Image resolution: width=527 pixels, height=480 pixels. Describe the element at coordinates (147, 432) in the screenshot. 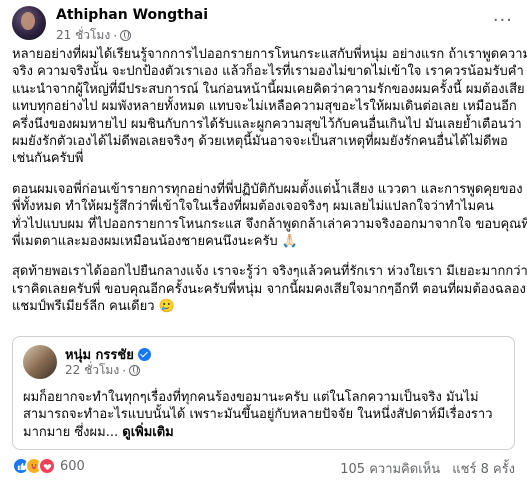

I see `see-more-link: ดูเพิ่มเติม` at that location.